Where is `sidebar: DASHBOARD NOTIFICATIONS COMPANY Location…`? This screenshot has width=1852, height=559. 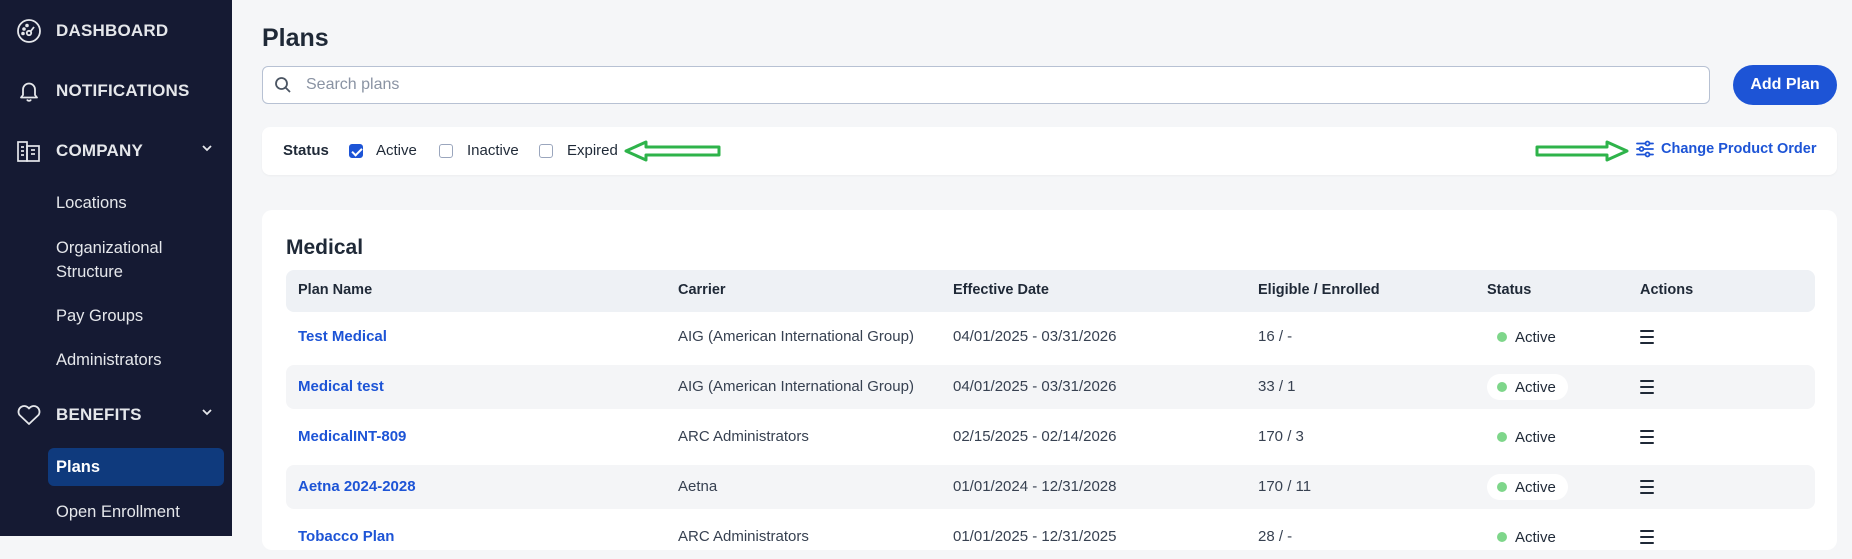
sidebar: DASHBOARD NOTIFICATIONS COMPANY Location… is located at coordinates (116, 268).